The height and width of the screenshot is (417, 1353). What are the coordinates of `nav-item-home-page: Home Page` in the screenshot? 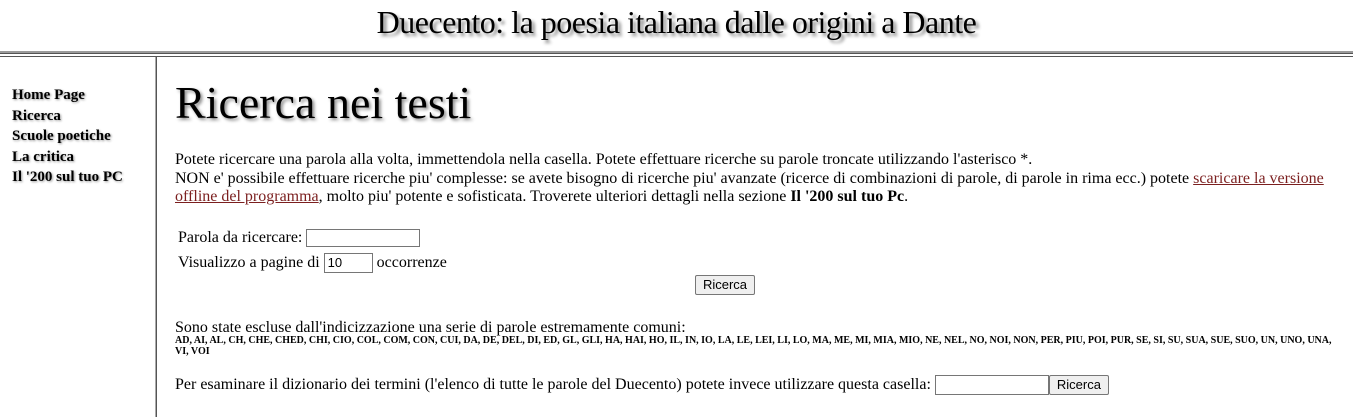 It's located at (67, 95).